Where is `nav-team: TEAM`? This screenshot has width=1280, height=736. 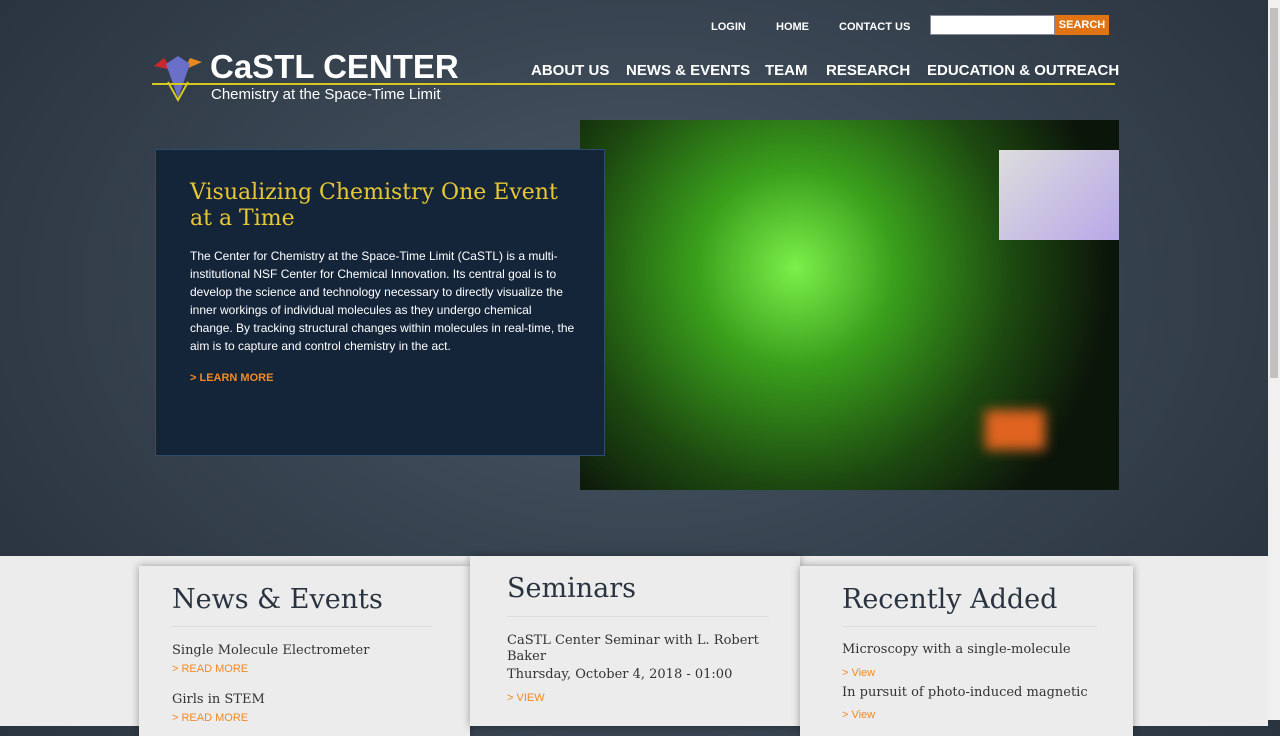
nav-team: TEAM is located at coordinates (786, 70).